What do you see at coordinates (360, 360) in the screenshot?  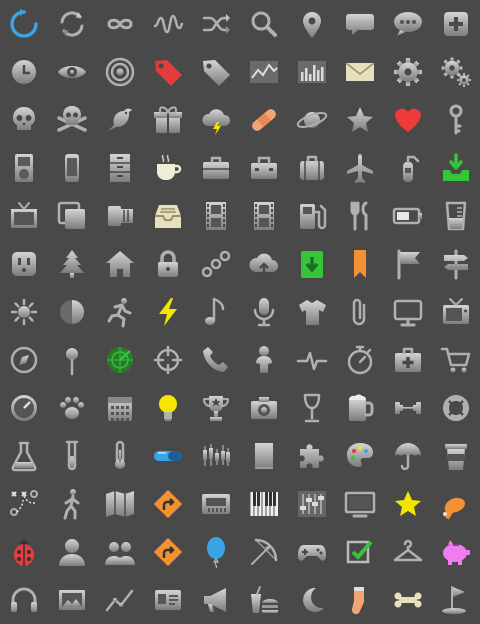 I see `stopwatch-icon` at bounding box center [360, 360].